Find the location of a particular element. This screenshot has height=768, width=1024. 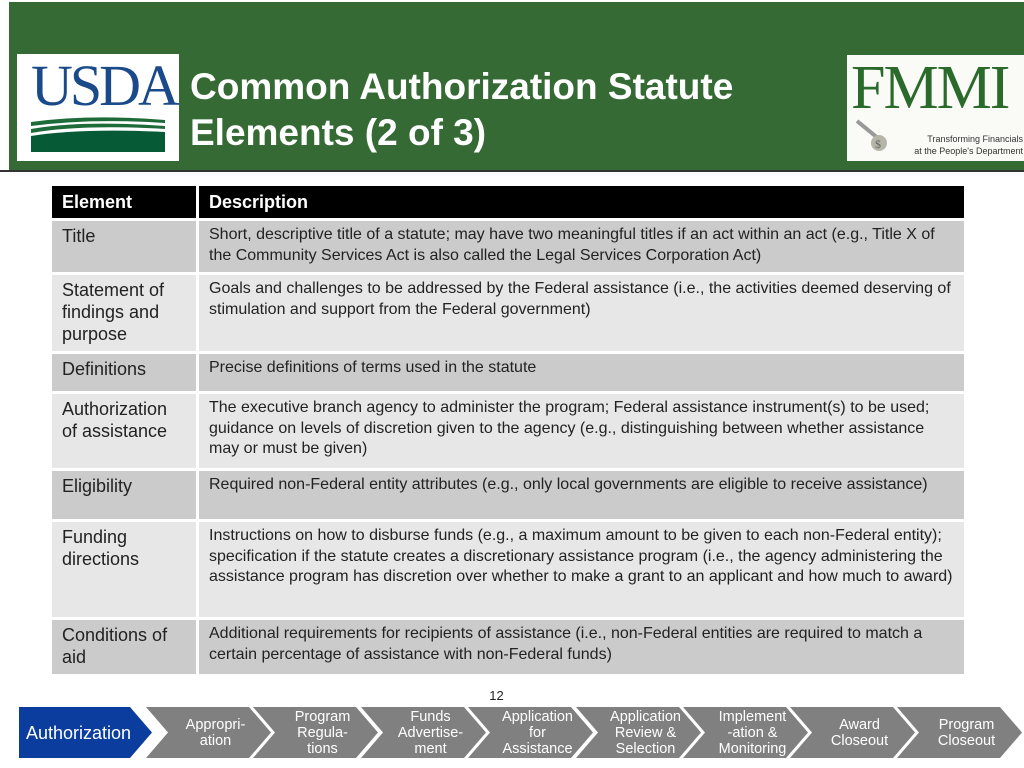

process-step-implementation-monitoring: Implement -ation & Monitoring is located at coordinates (745, 732).